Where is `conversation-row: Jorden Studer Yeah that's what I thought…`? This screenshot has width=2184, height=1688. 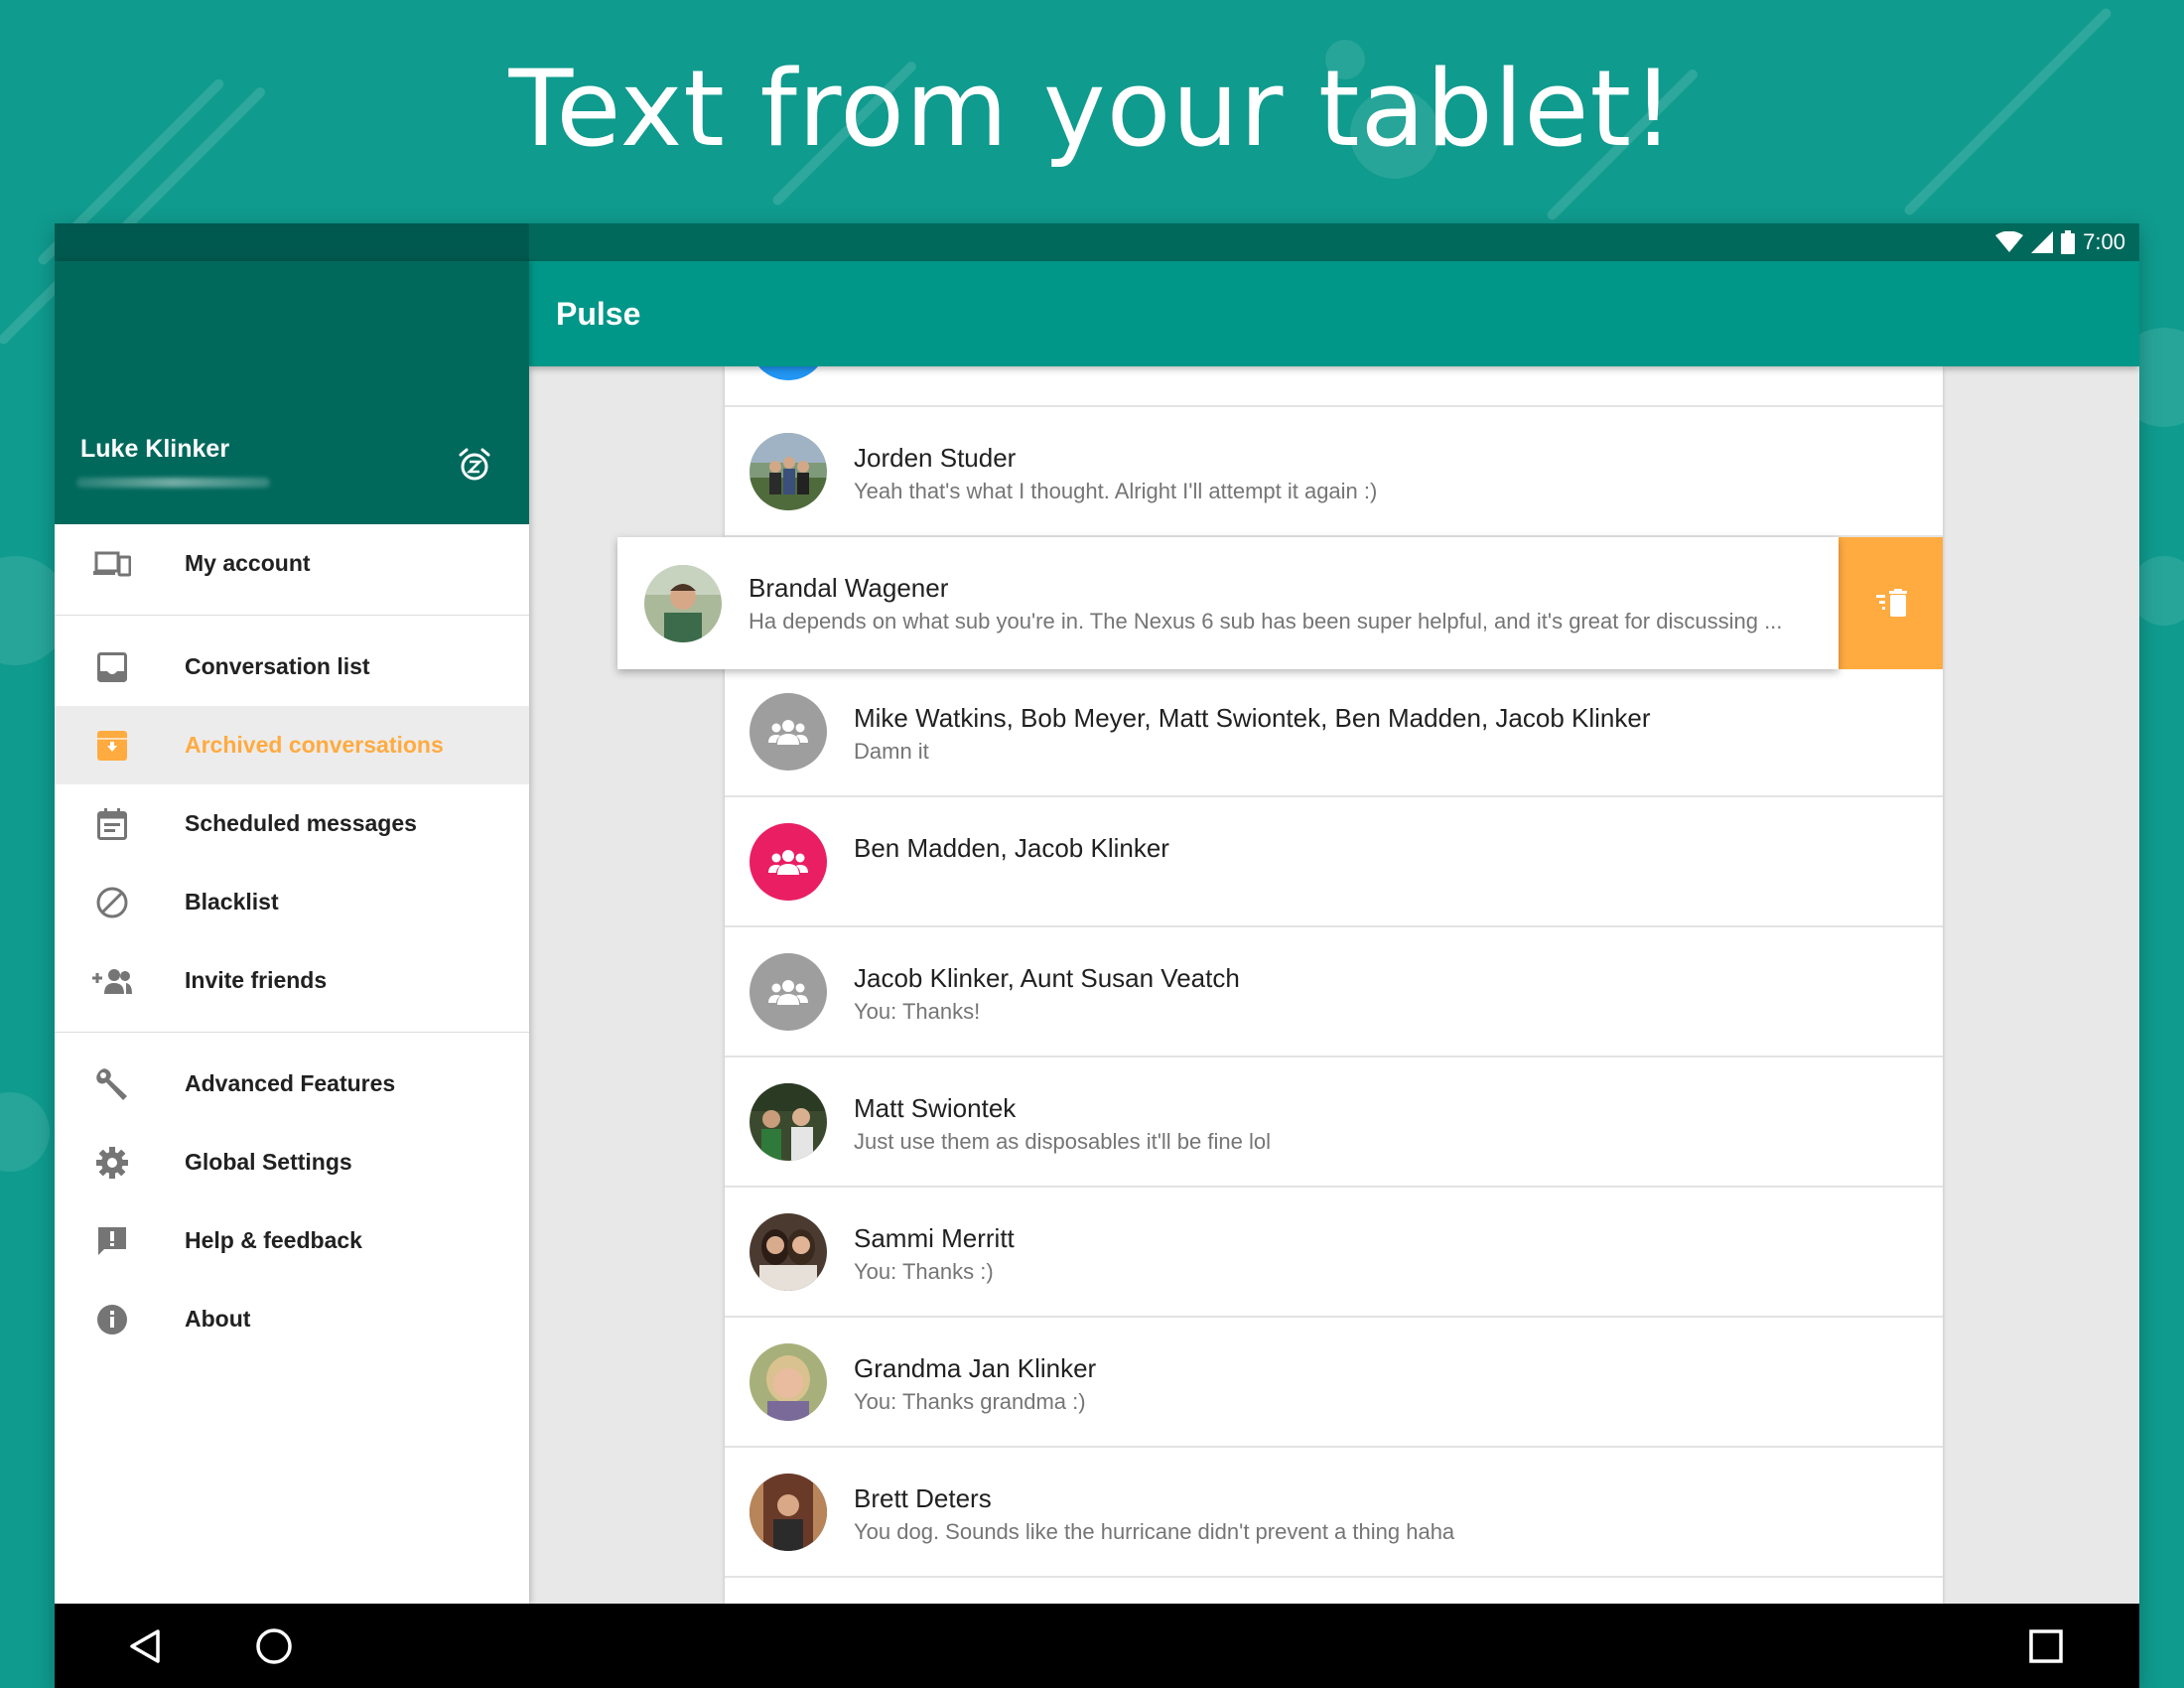
conversation-row: Jorden Studer Yeah that's what I thought… is located at coordinates (1334, 472).